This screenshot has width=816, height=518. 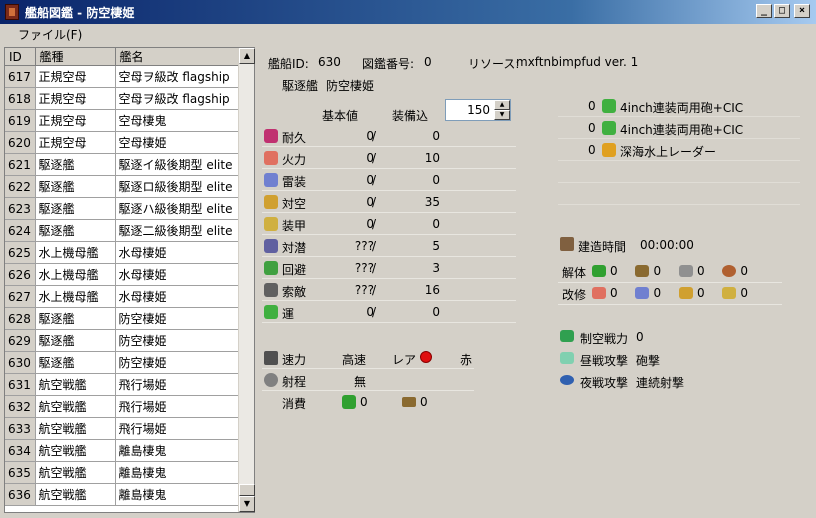 I want to click on table-row: 634 航空戦艦 離島棲鬼, so click(x=122, y=450).